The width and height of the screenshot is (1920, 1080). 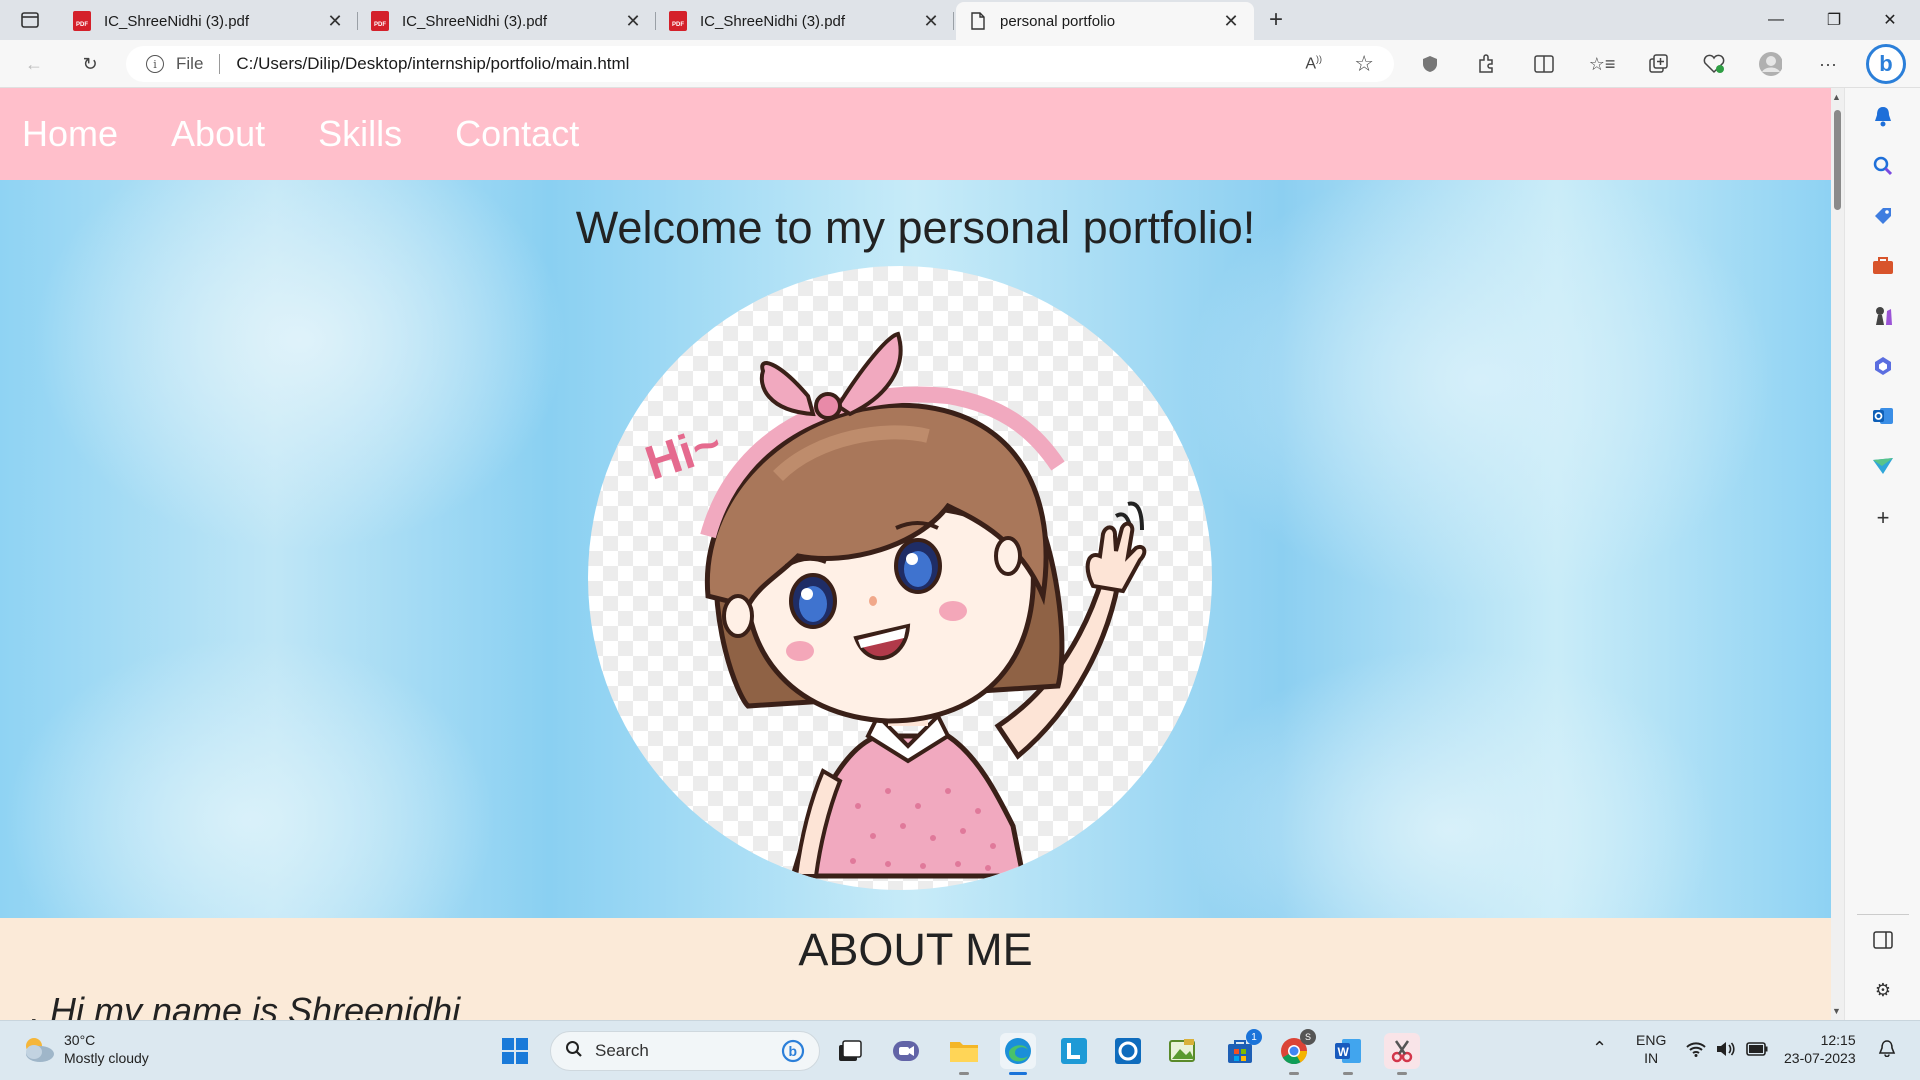 I want to click on extensions-icon, so click(x=1486, y=64).